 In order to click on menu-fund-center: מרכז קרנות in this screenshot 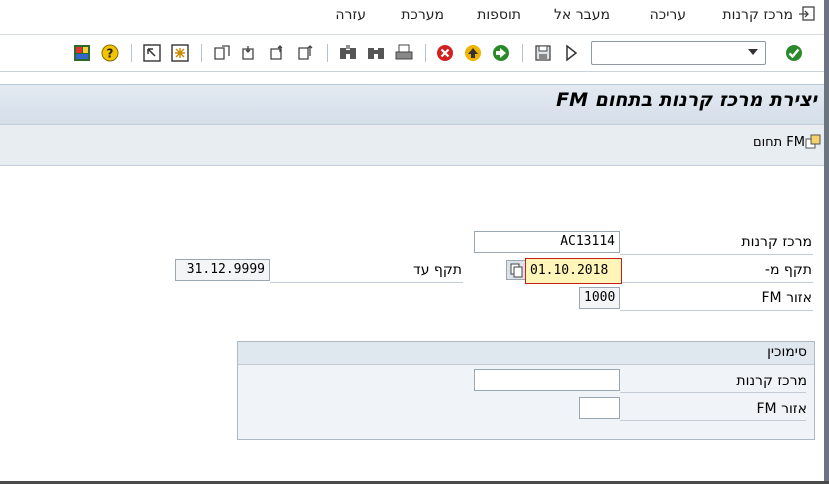, I will do `click(757, 15)`.